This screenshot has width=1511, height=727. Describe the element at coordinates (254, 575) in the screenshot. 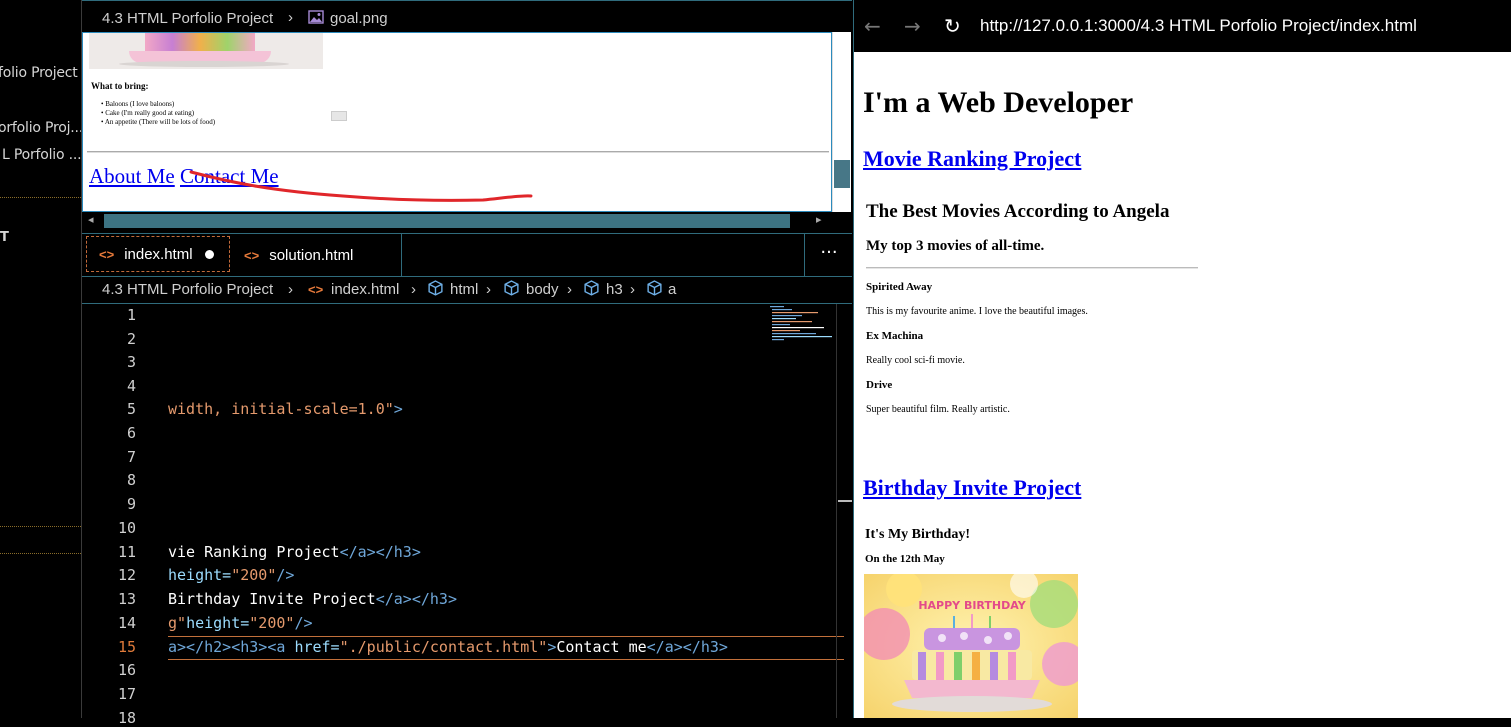

I see `code-token: "200"` at that location.